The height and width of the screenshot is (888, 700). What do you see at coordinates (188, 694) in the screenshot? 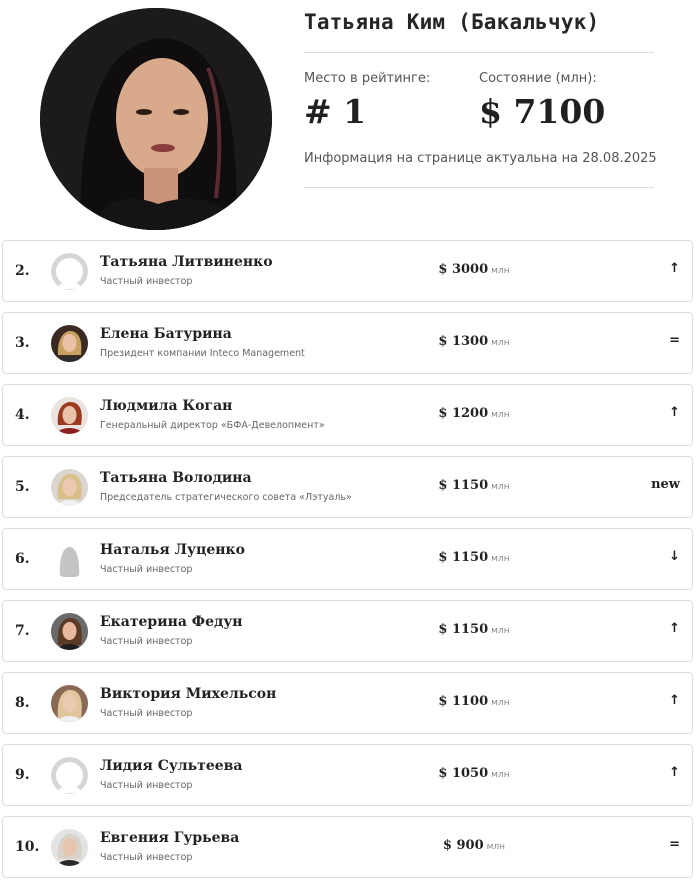
I see `person-name: Виктория Михельсон` at bounding box center [188, 694].